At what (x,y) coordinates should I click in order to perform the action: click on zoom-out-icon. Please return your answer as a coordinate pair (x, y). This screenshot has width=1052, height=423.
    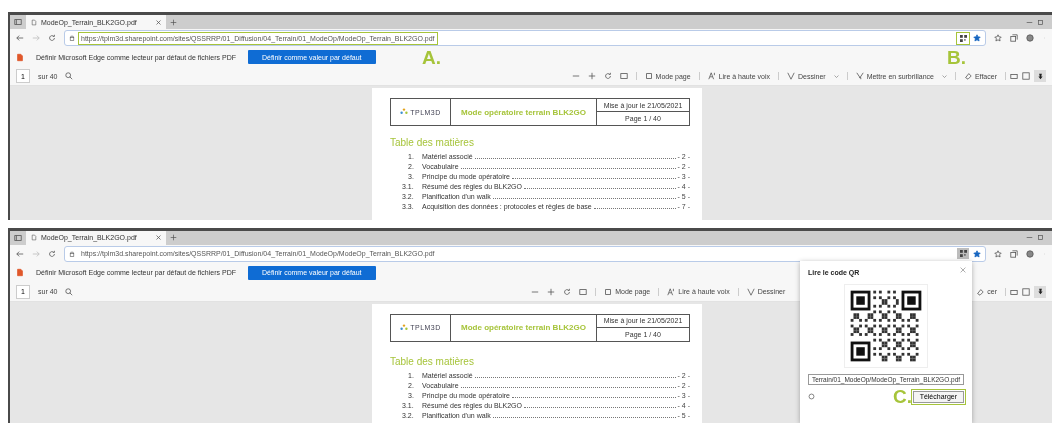
    Looking at the image, I should click on (575, 76).